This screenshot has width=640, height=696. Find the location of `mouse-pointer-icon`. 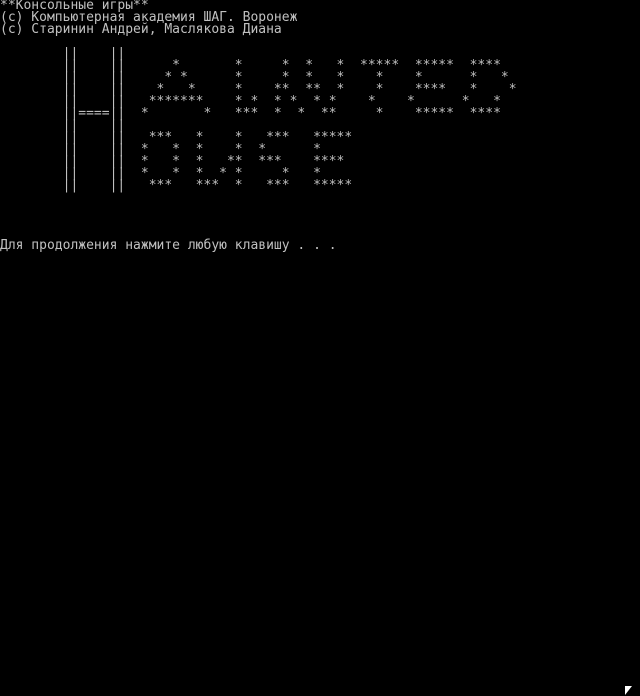

mouse-pointer-icon is located at coordinates (628, 690).